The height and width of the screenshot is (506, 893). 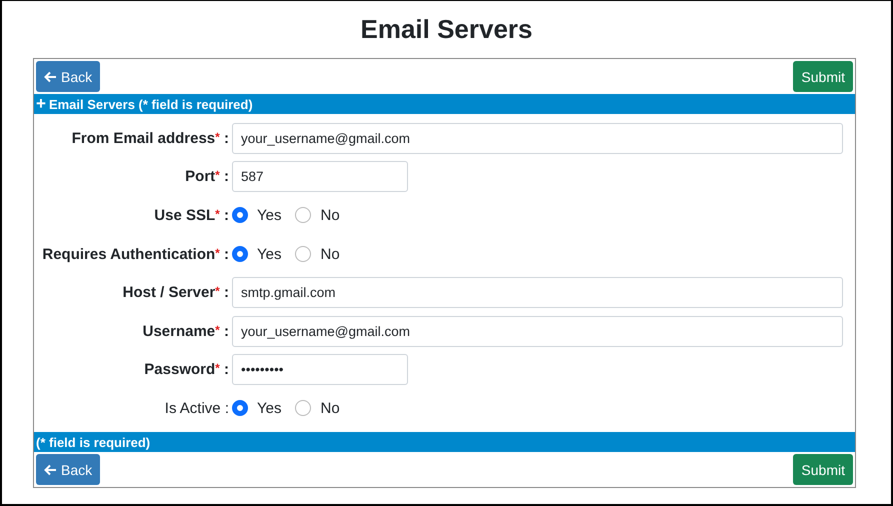 What do you see at coordinates (320, 370) in the screenshot?
I see `text-field: •••••••••` at bounding box center [320, 370].